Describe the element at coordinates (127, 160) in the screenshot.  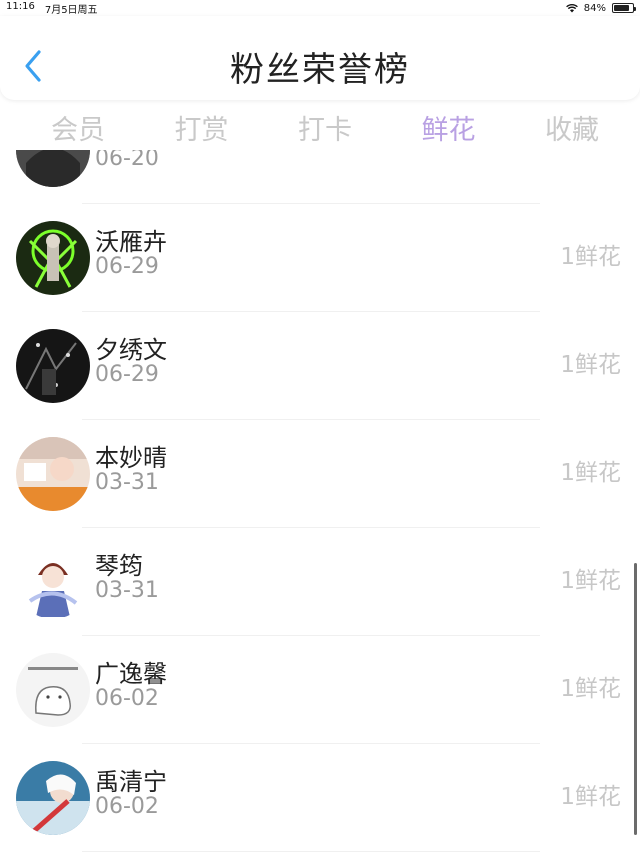
I see `fan-date: 06-20` at that location.